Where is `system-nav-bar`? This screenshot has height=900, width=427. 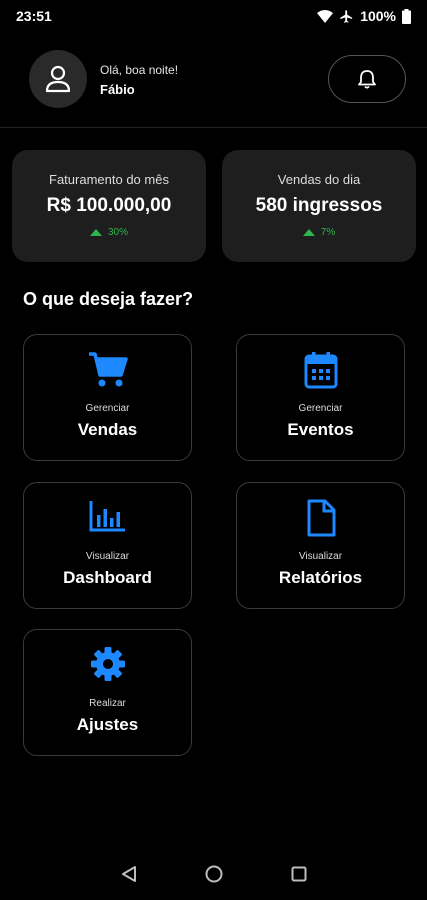
system-nav-bar is located at coordinates (213, 874).